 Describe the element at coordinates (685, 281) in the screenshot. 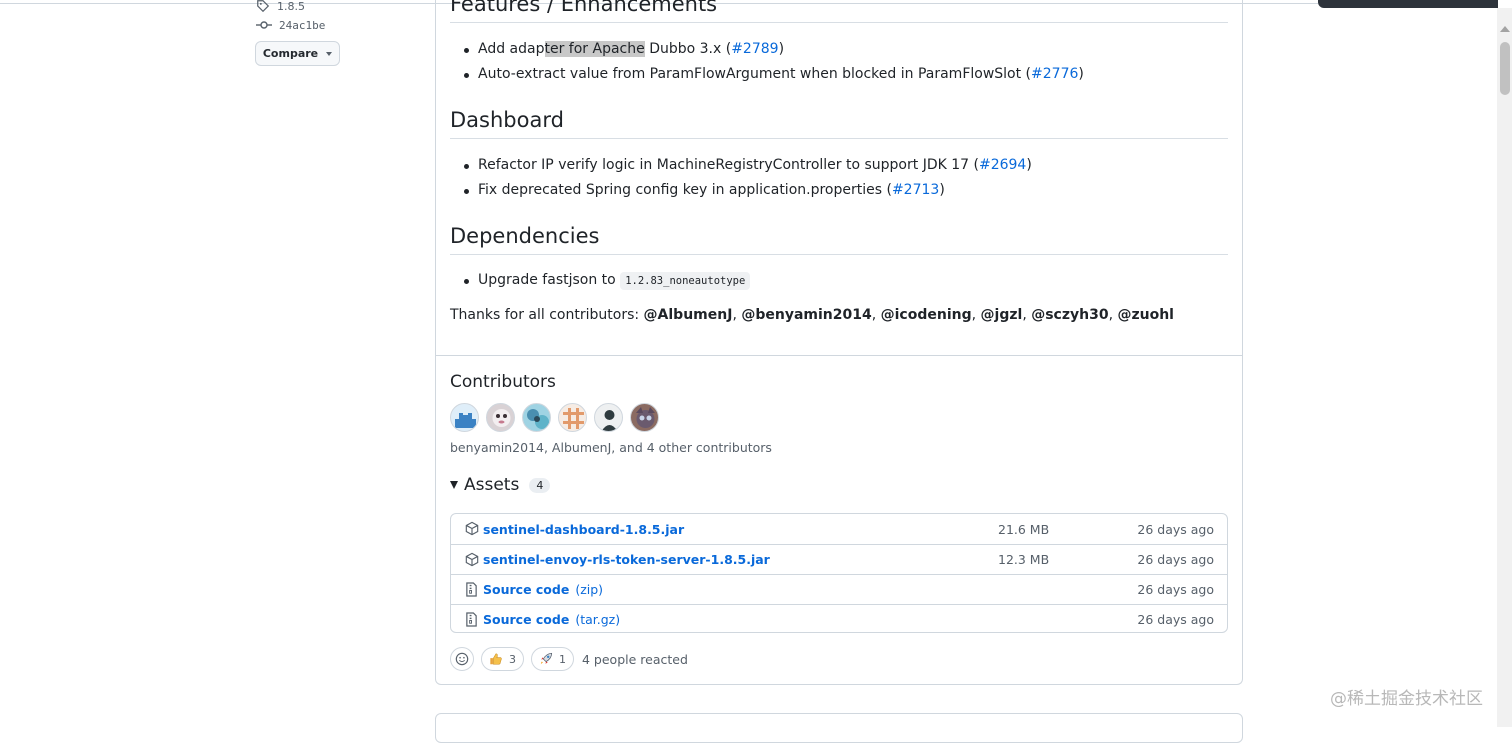

I see `version-code: 1.2.83_noneautotype` at that location.